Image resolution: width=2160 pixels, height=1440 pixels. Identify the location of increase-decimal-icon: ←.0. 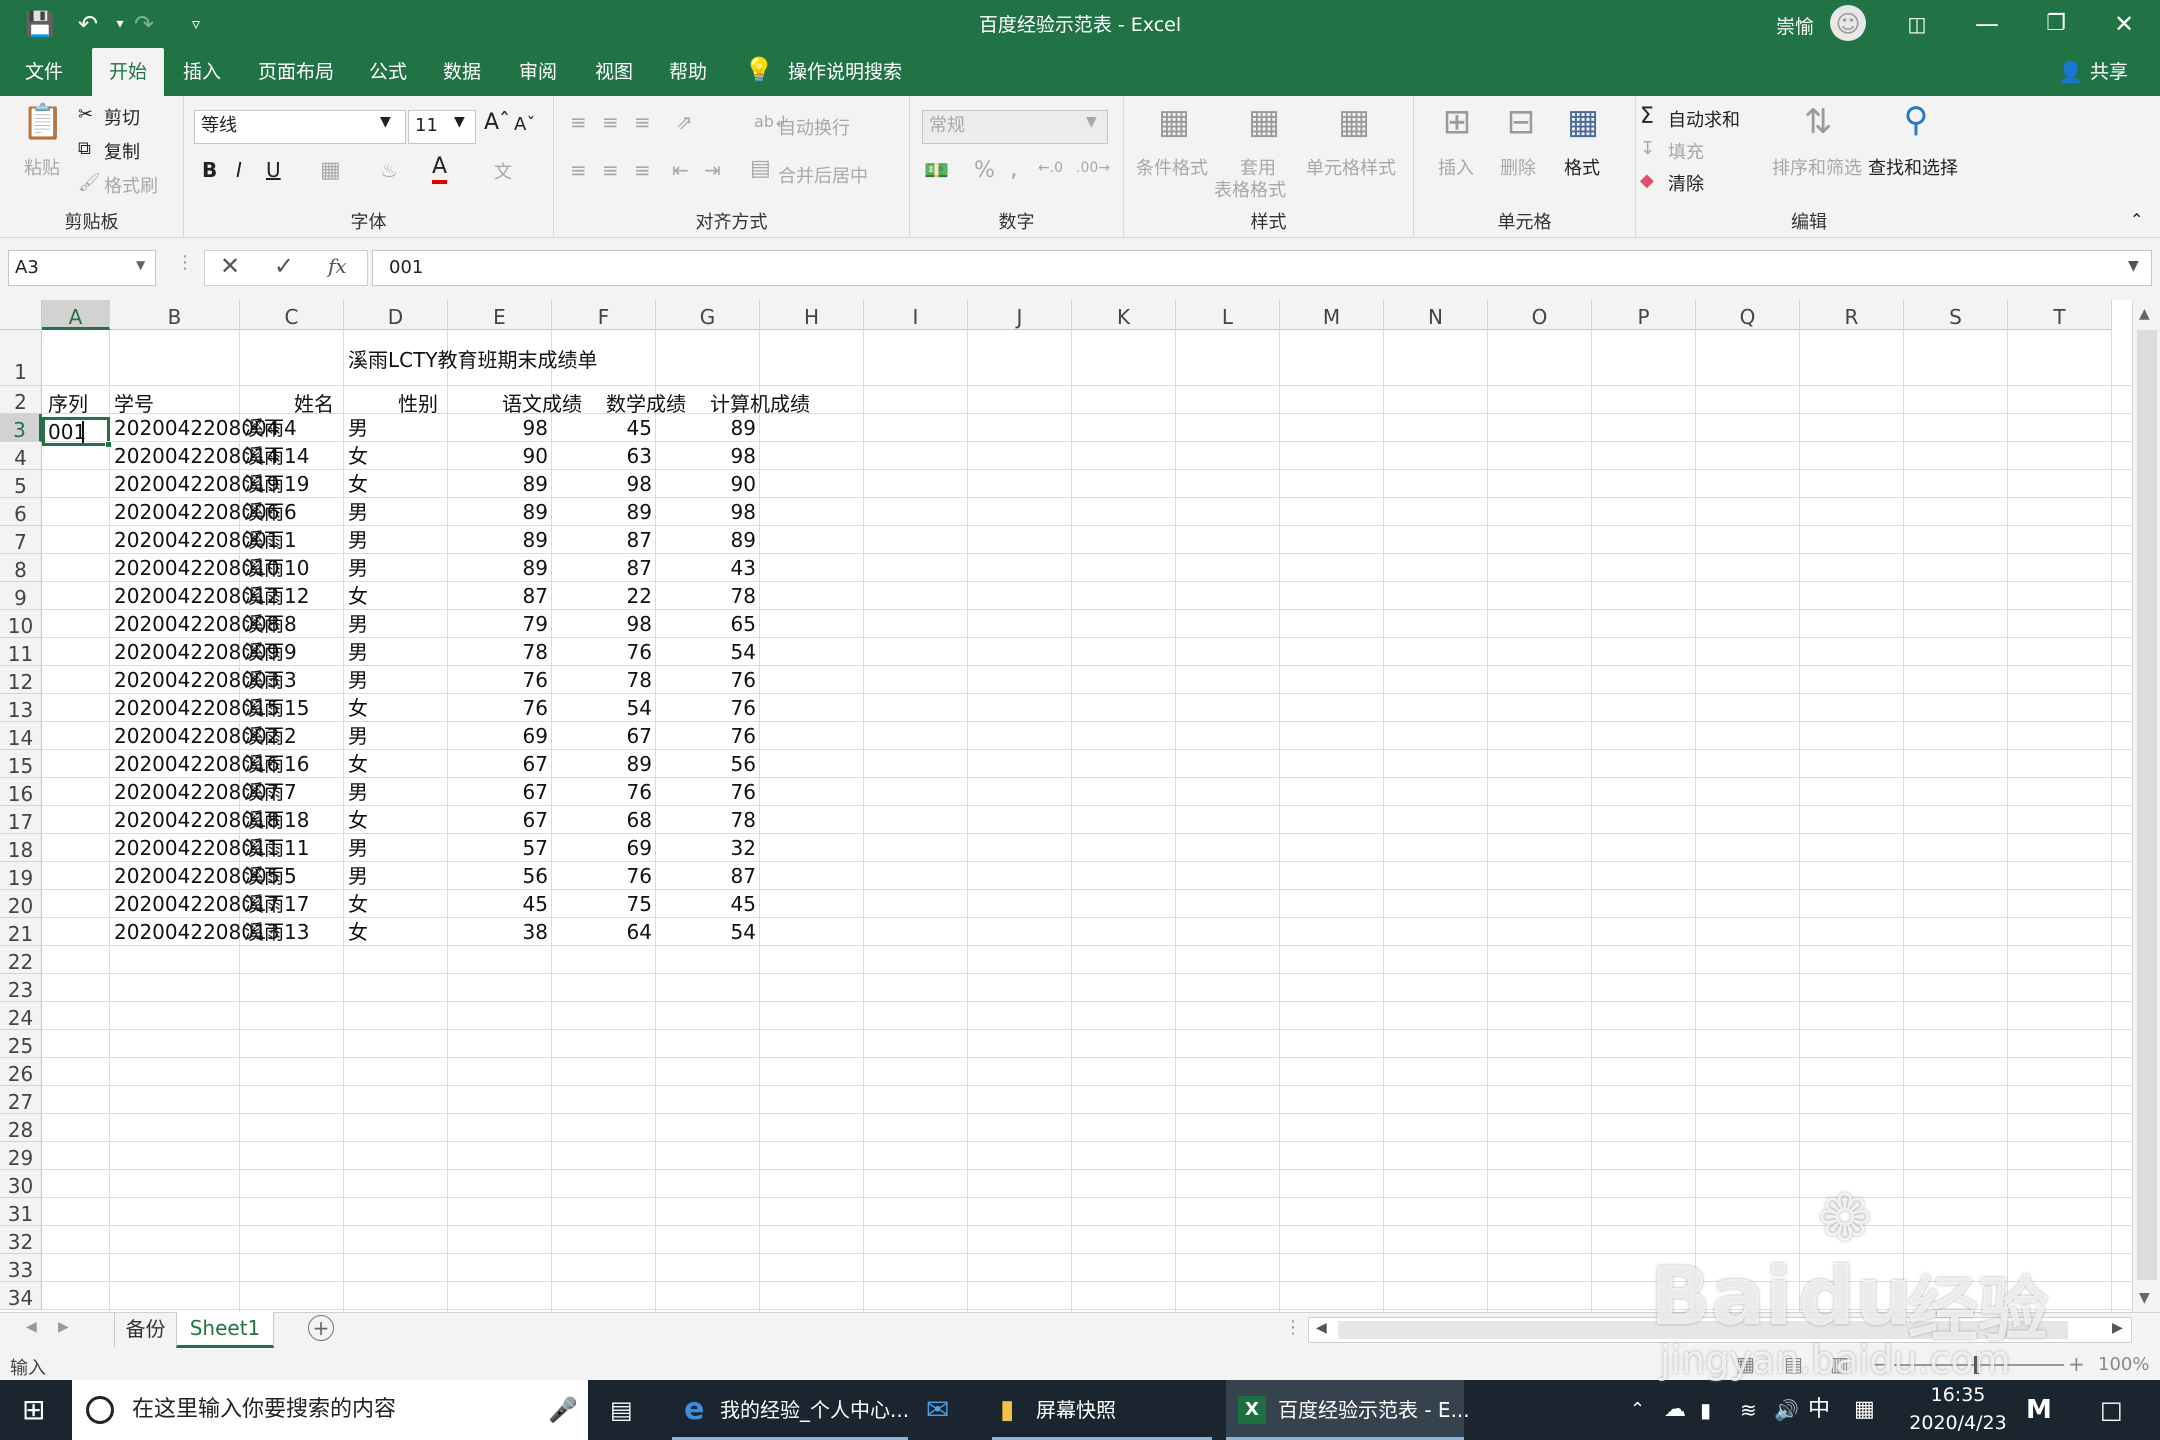
(1050, 168).